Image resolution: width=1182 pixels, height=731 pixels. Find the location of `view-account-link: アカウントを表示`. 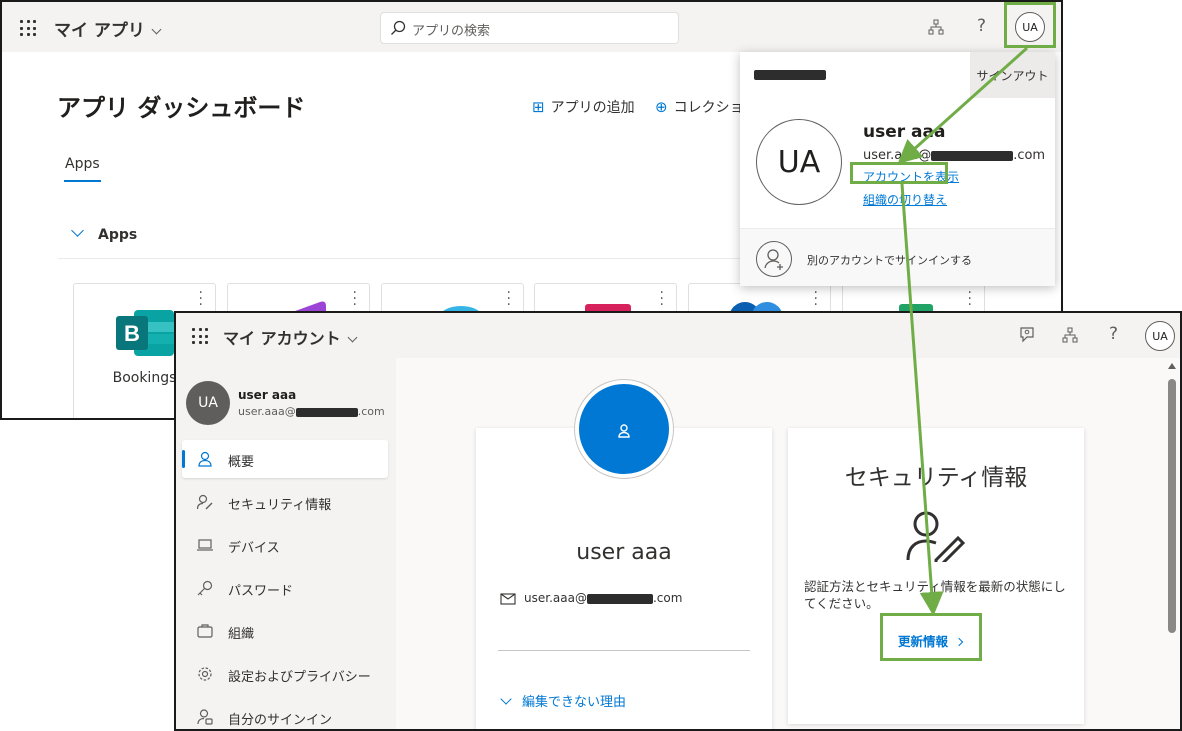

view-account-link: アカウントを表示 is located at coordinates (911, 176).